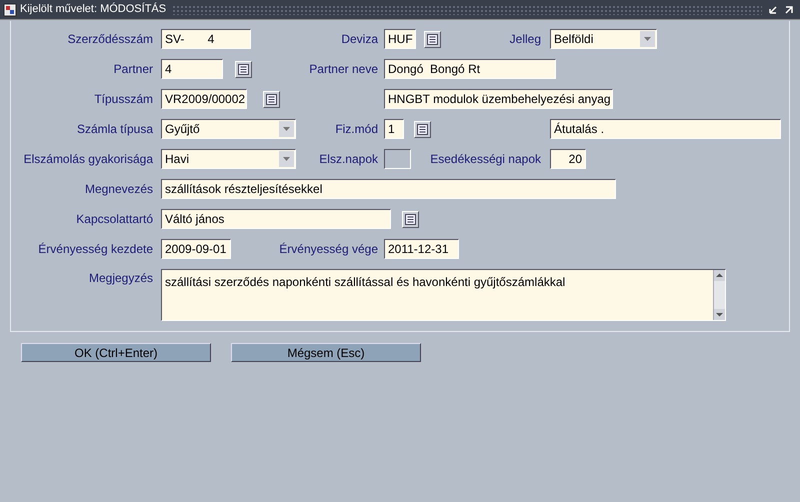 The image size is (800, 502). I want to click on field-label: Elszámolás gyakorisága, so click(87, 159).